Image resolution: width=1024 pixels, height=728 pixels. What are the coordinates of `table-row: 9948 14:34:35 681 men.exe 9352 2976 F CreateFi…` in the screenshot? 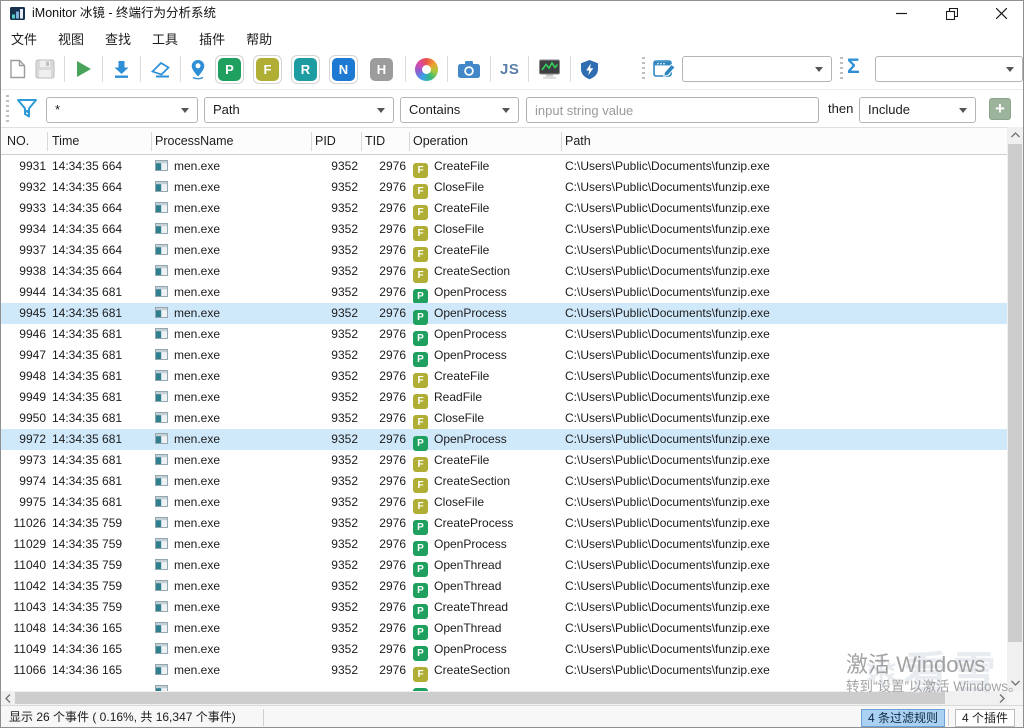 It's located at (505, 377).